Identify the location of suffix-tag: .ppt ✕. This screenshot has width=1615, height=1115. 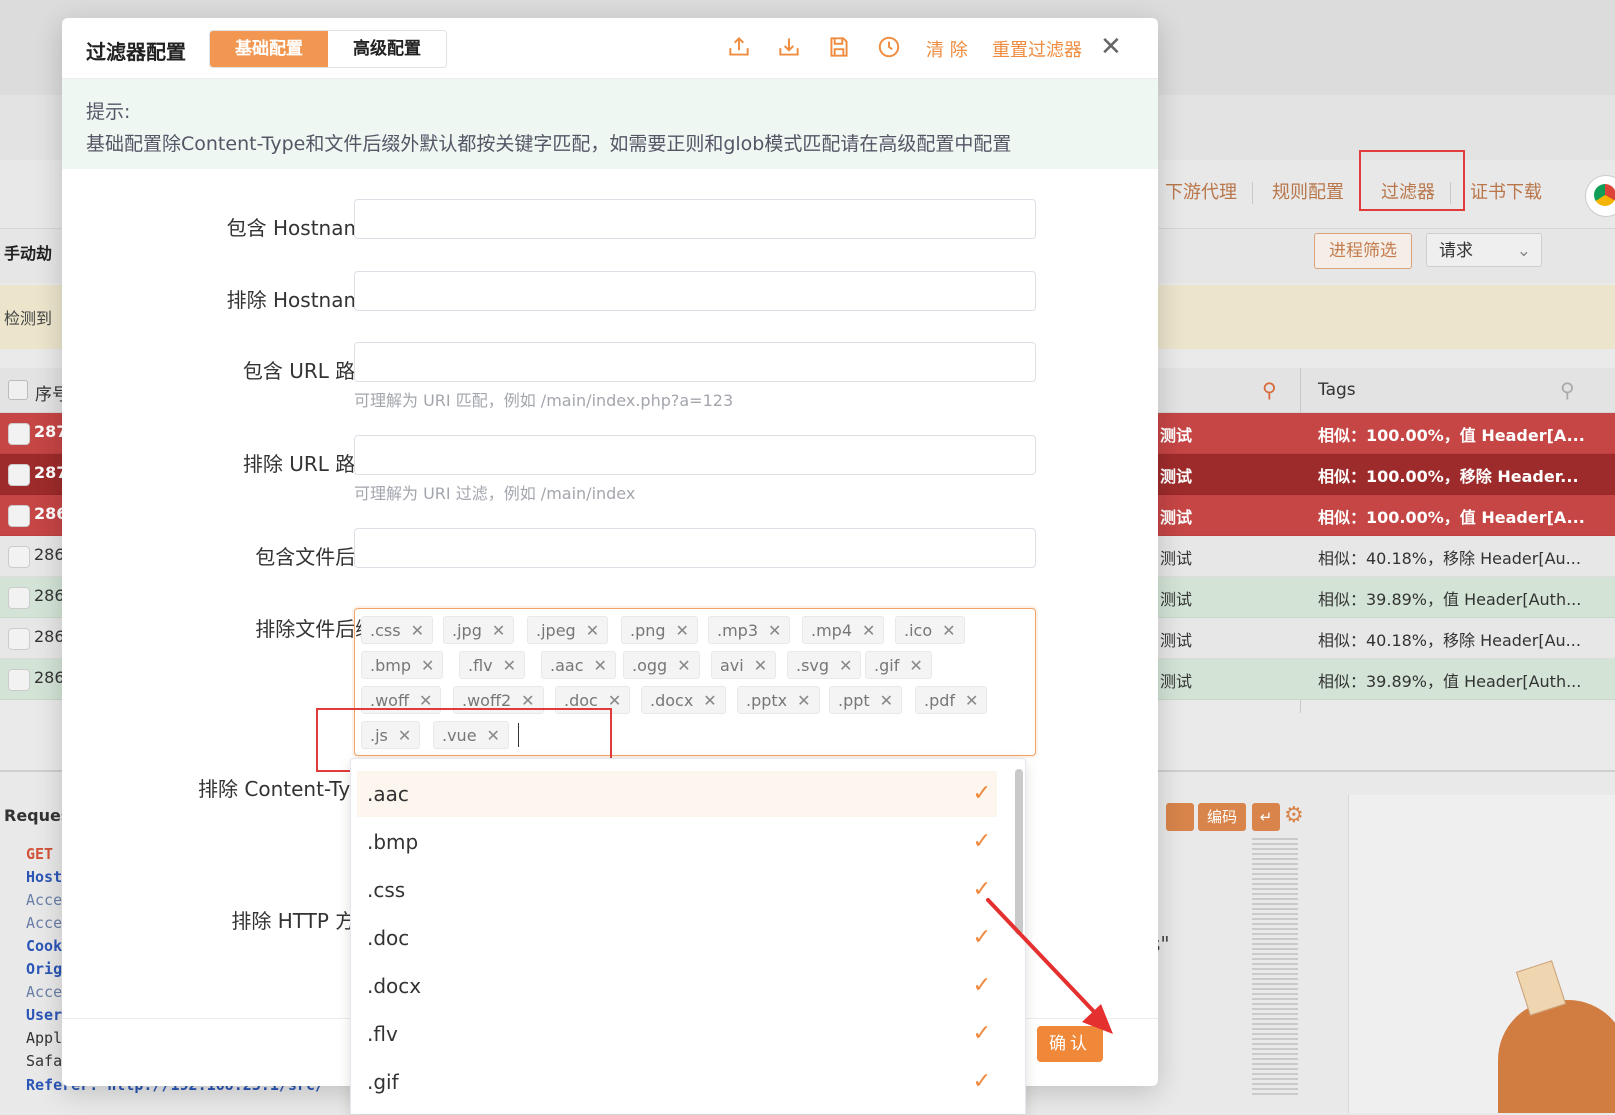
(866, 700).